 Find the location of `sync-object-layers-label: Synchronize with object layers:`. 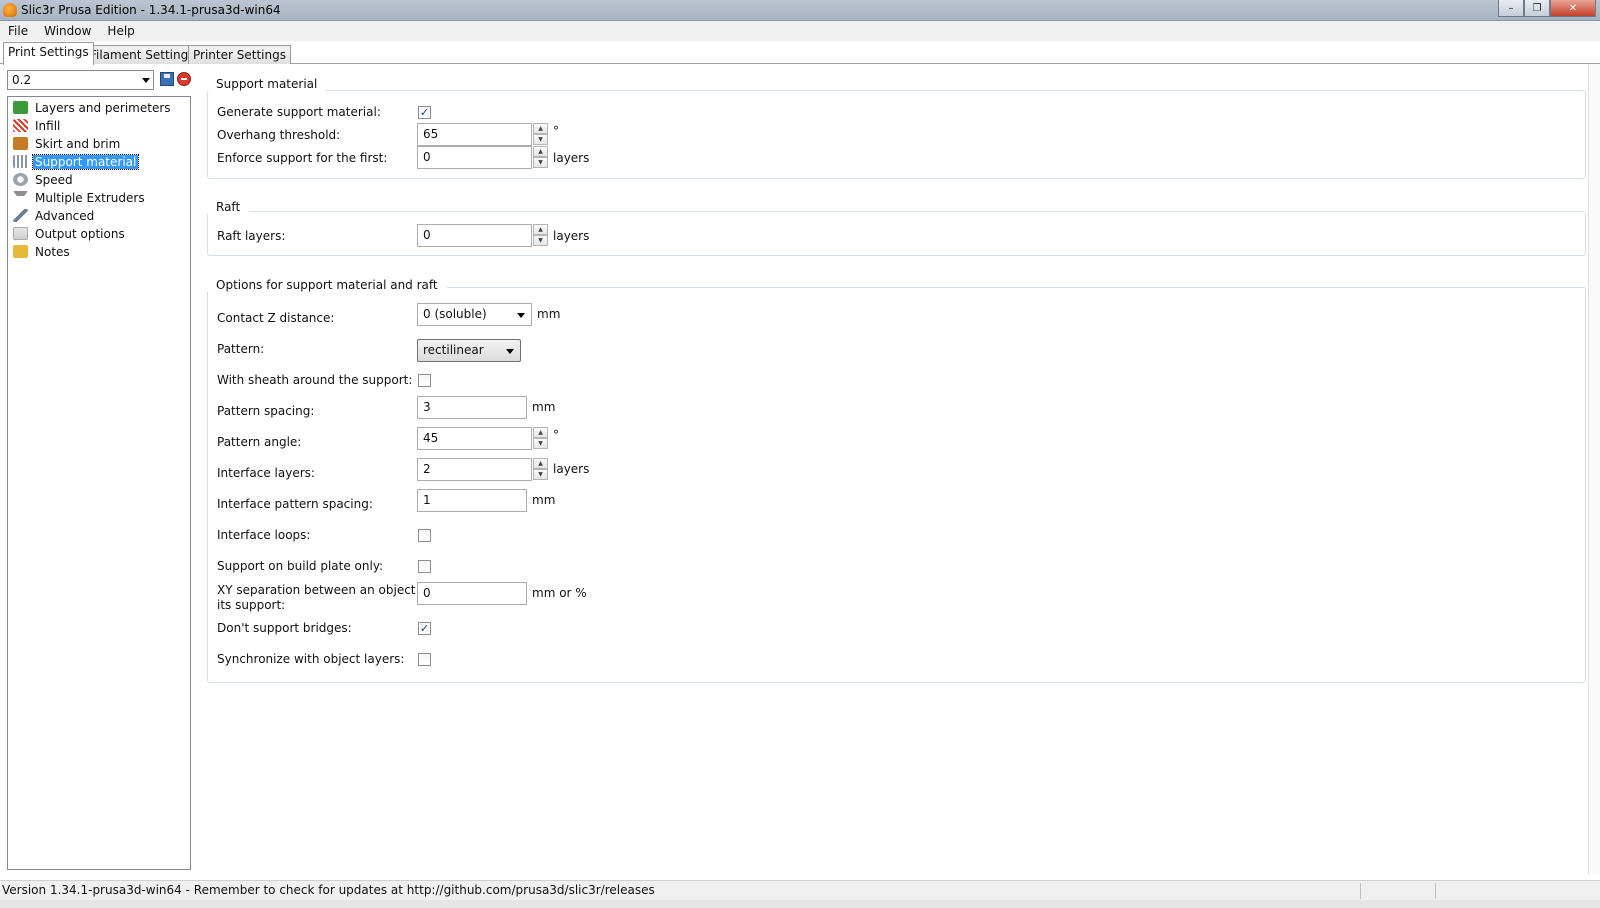

sync-object-layers-label: Synchronize with object layers: is located at coordinates (311, 659).